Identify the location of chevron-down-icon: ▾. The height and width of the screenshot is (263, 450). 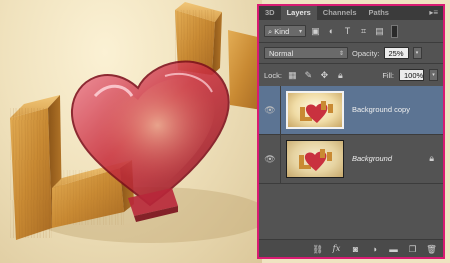
(300, 32).